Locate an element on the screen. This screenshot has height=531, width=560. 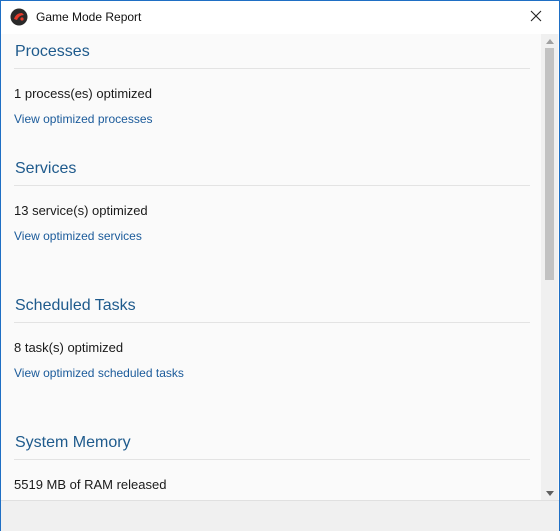
section-summary: 1 process(es) optimized is located at coordinates (83, 93).